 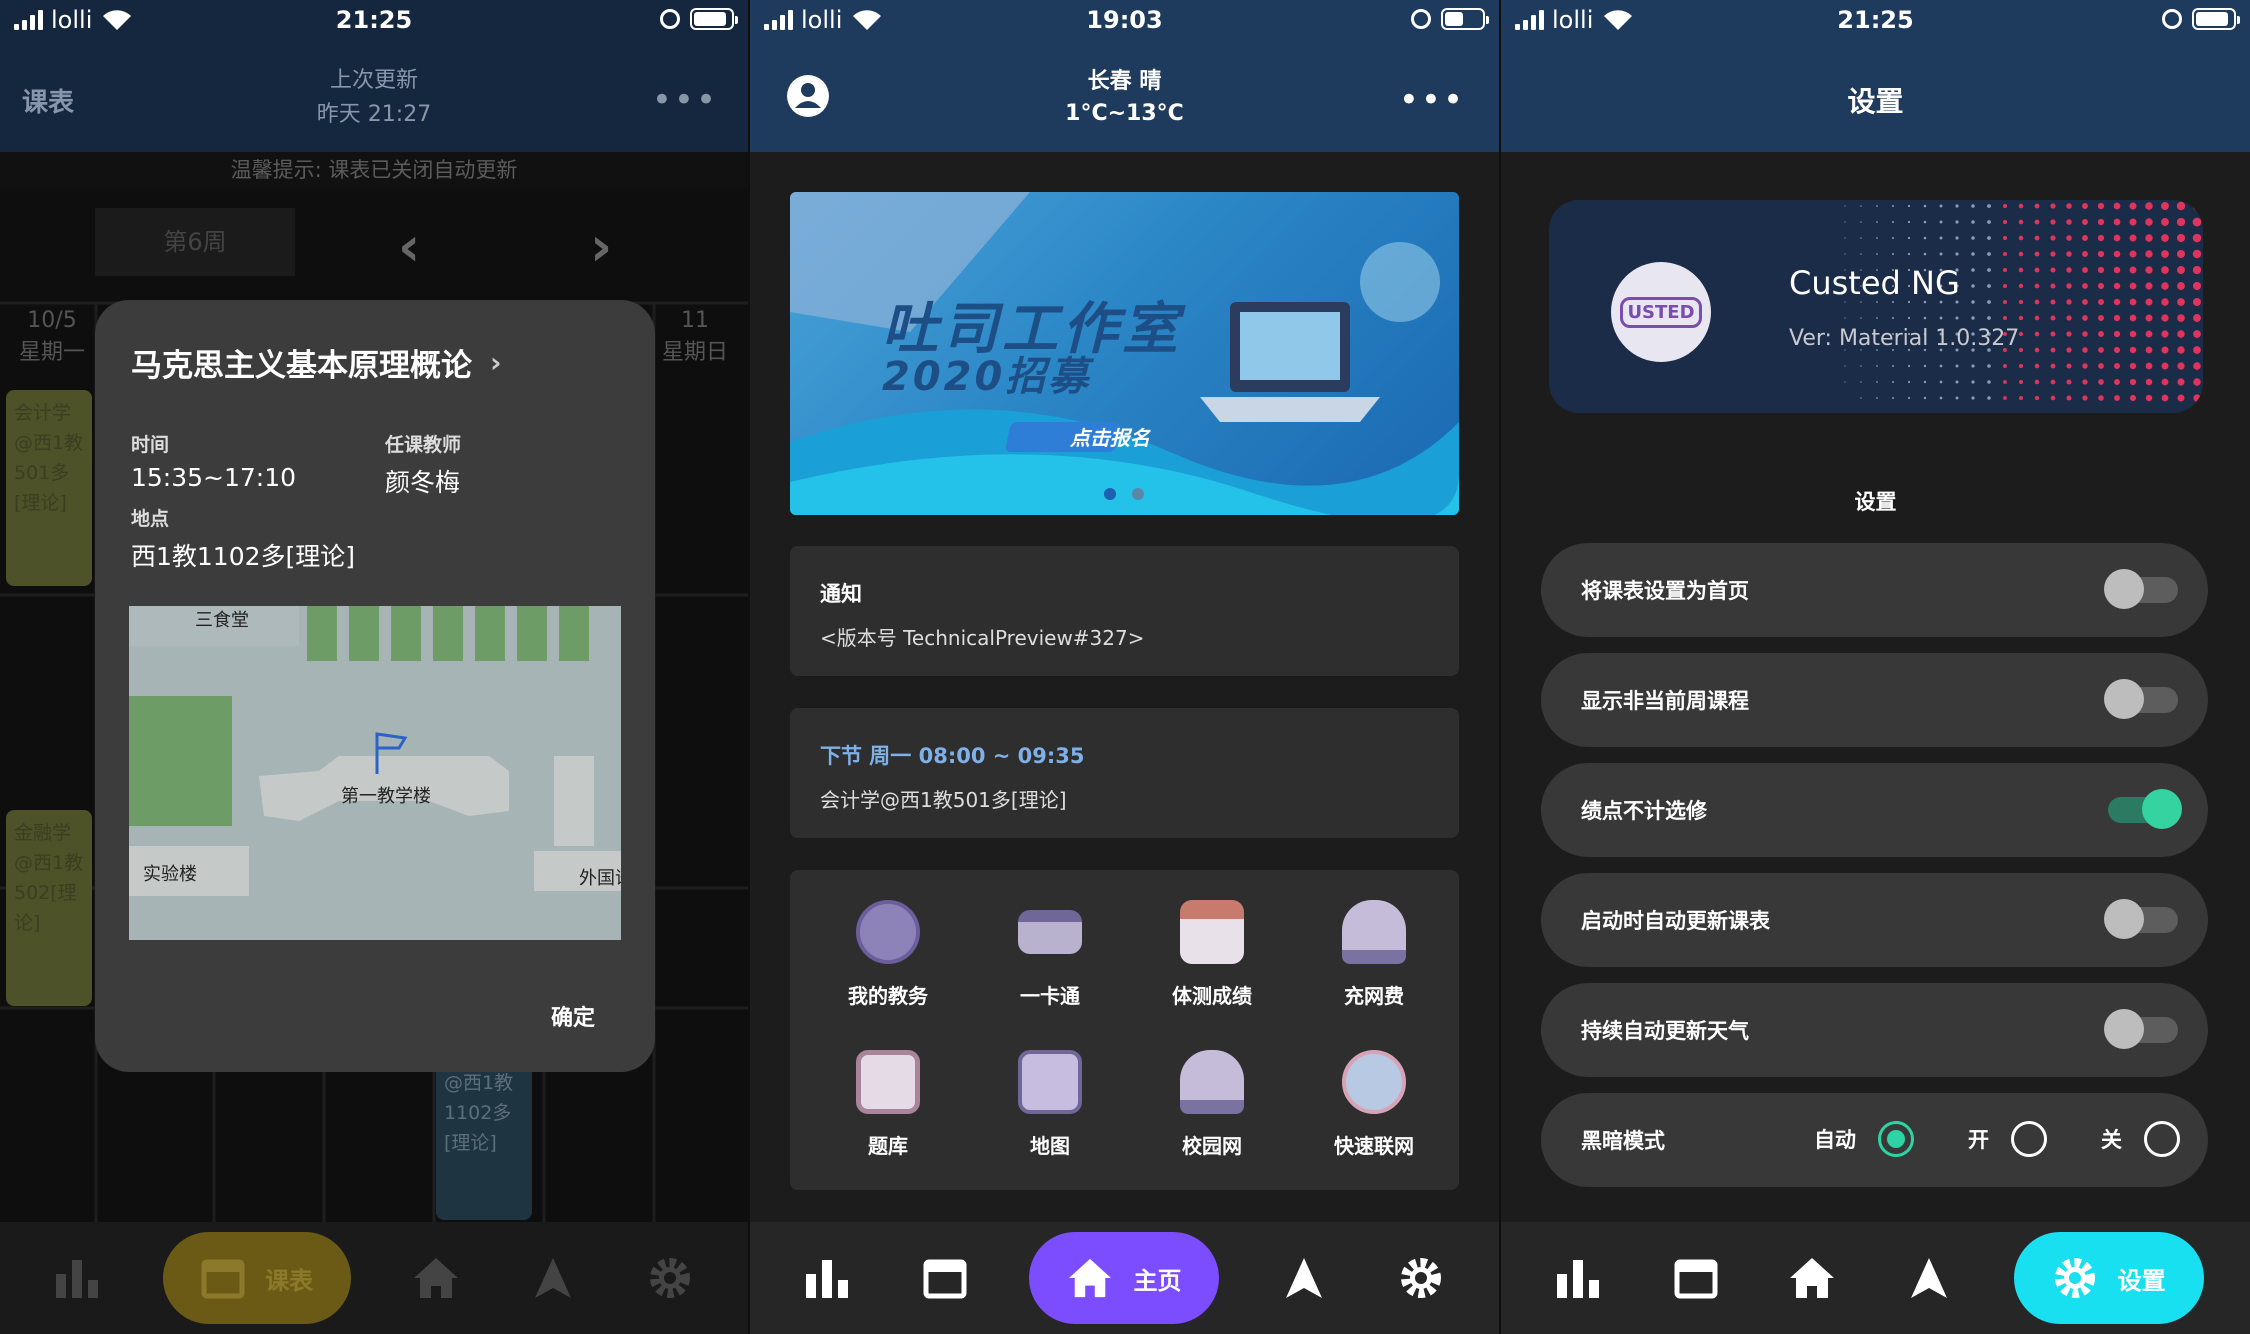 What do you see at coordinates (2108, 1278) in the screenshot?
I see `nav-settings-tab: 设置` at bounding box center [2108, 1278].